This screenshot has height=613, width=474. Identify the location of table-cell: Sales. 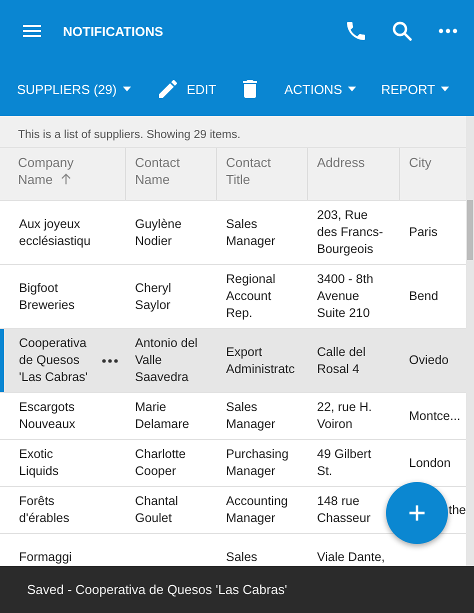
(242, 557).